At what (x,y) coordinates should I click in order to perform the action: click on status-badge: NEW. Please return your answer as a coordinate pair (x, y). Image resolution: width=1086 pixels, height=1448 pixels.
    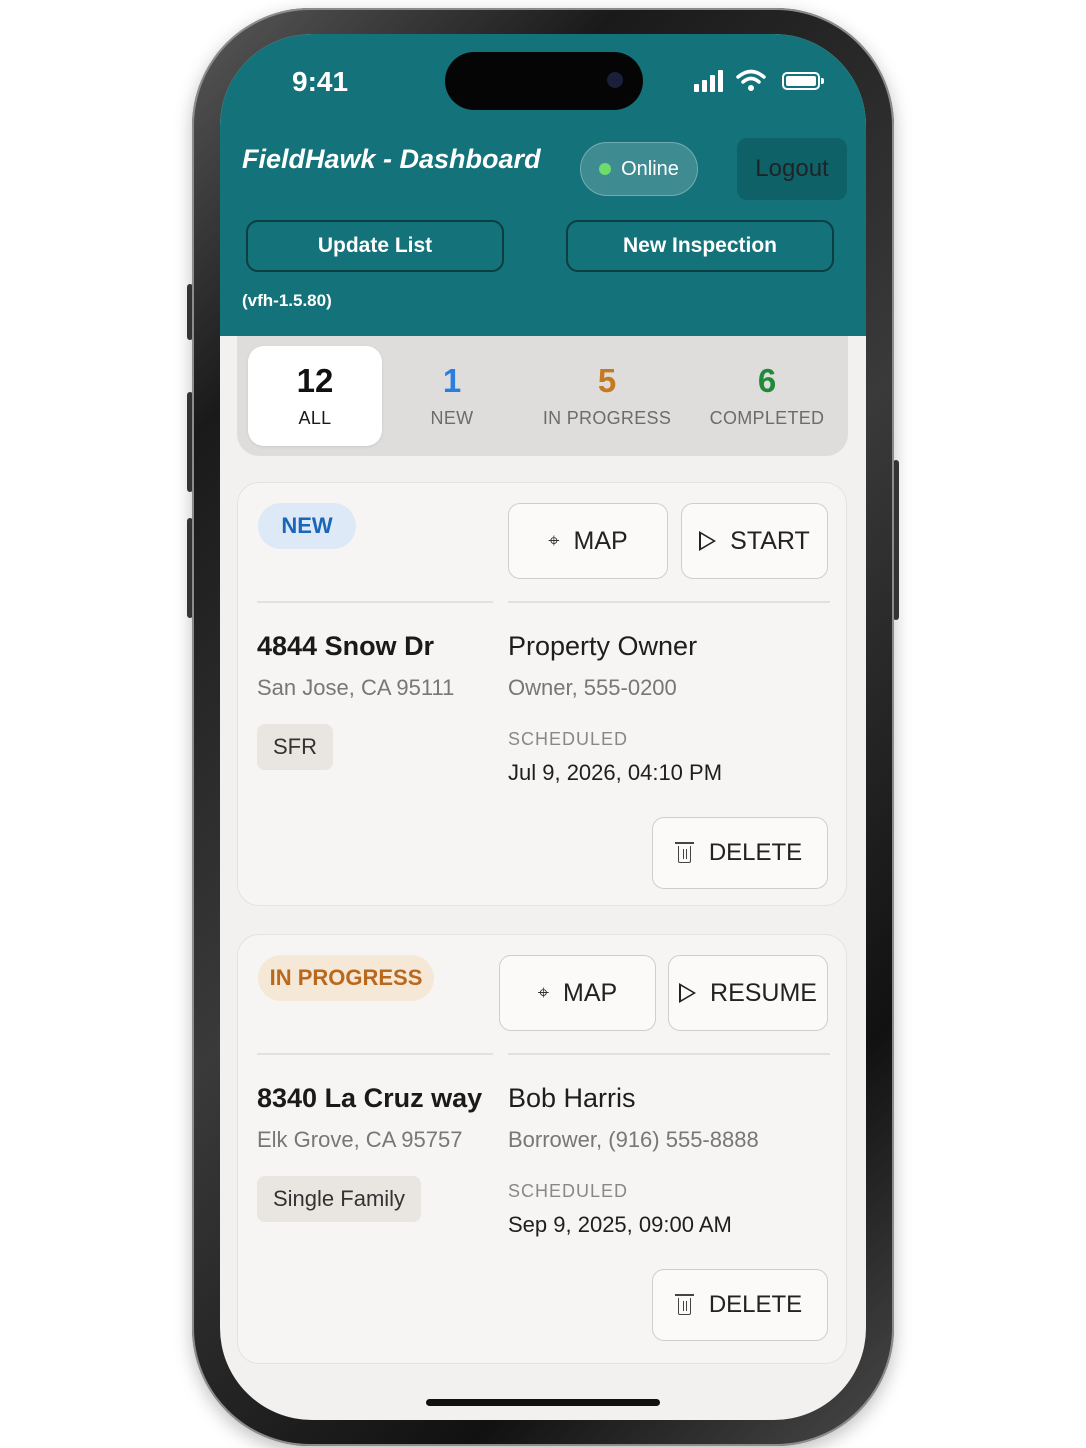
    Looking at the image, I should click on (307, 526).